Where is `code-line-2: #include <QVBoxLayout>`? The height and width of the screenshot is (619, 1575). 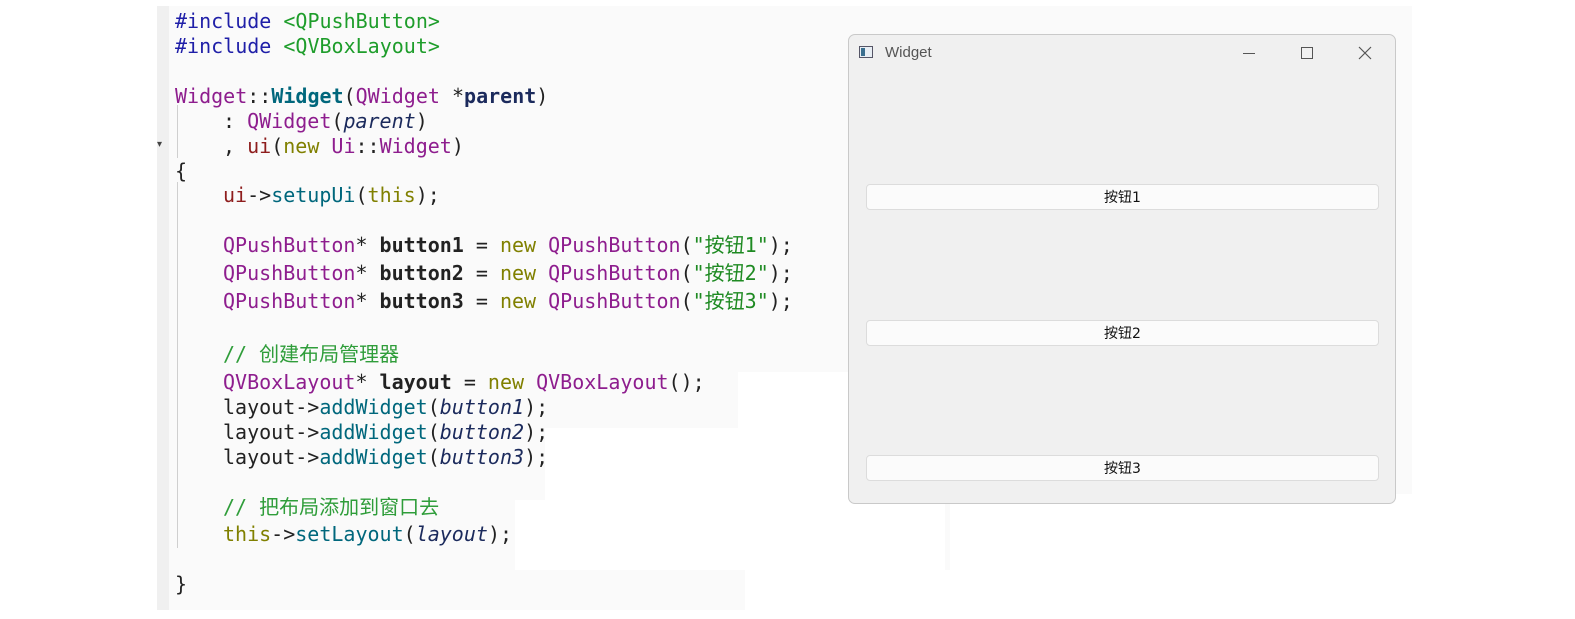
code-line-2: #include <QVBoxLayout> is located at coordinates (307, 46).